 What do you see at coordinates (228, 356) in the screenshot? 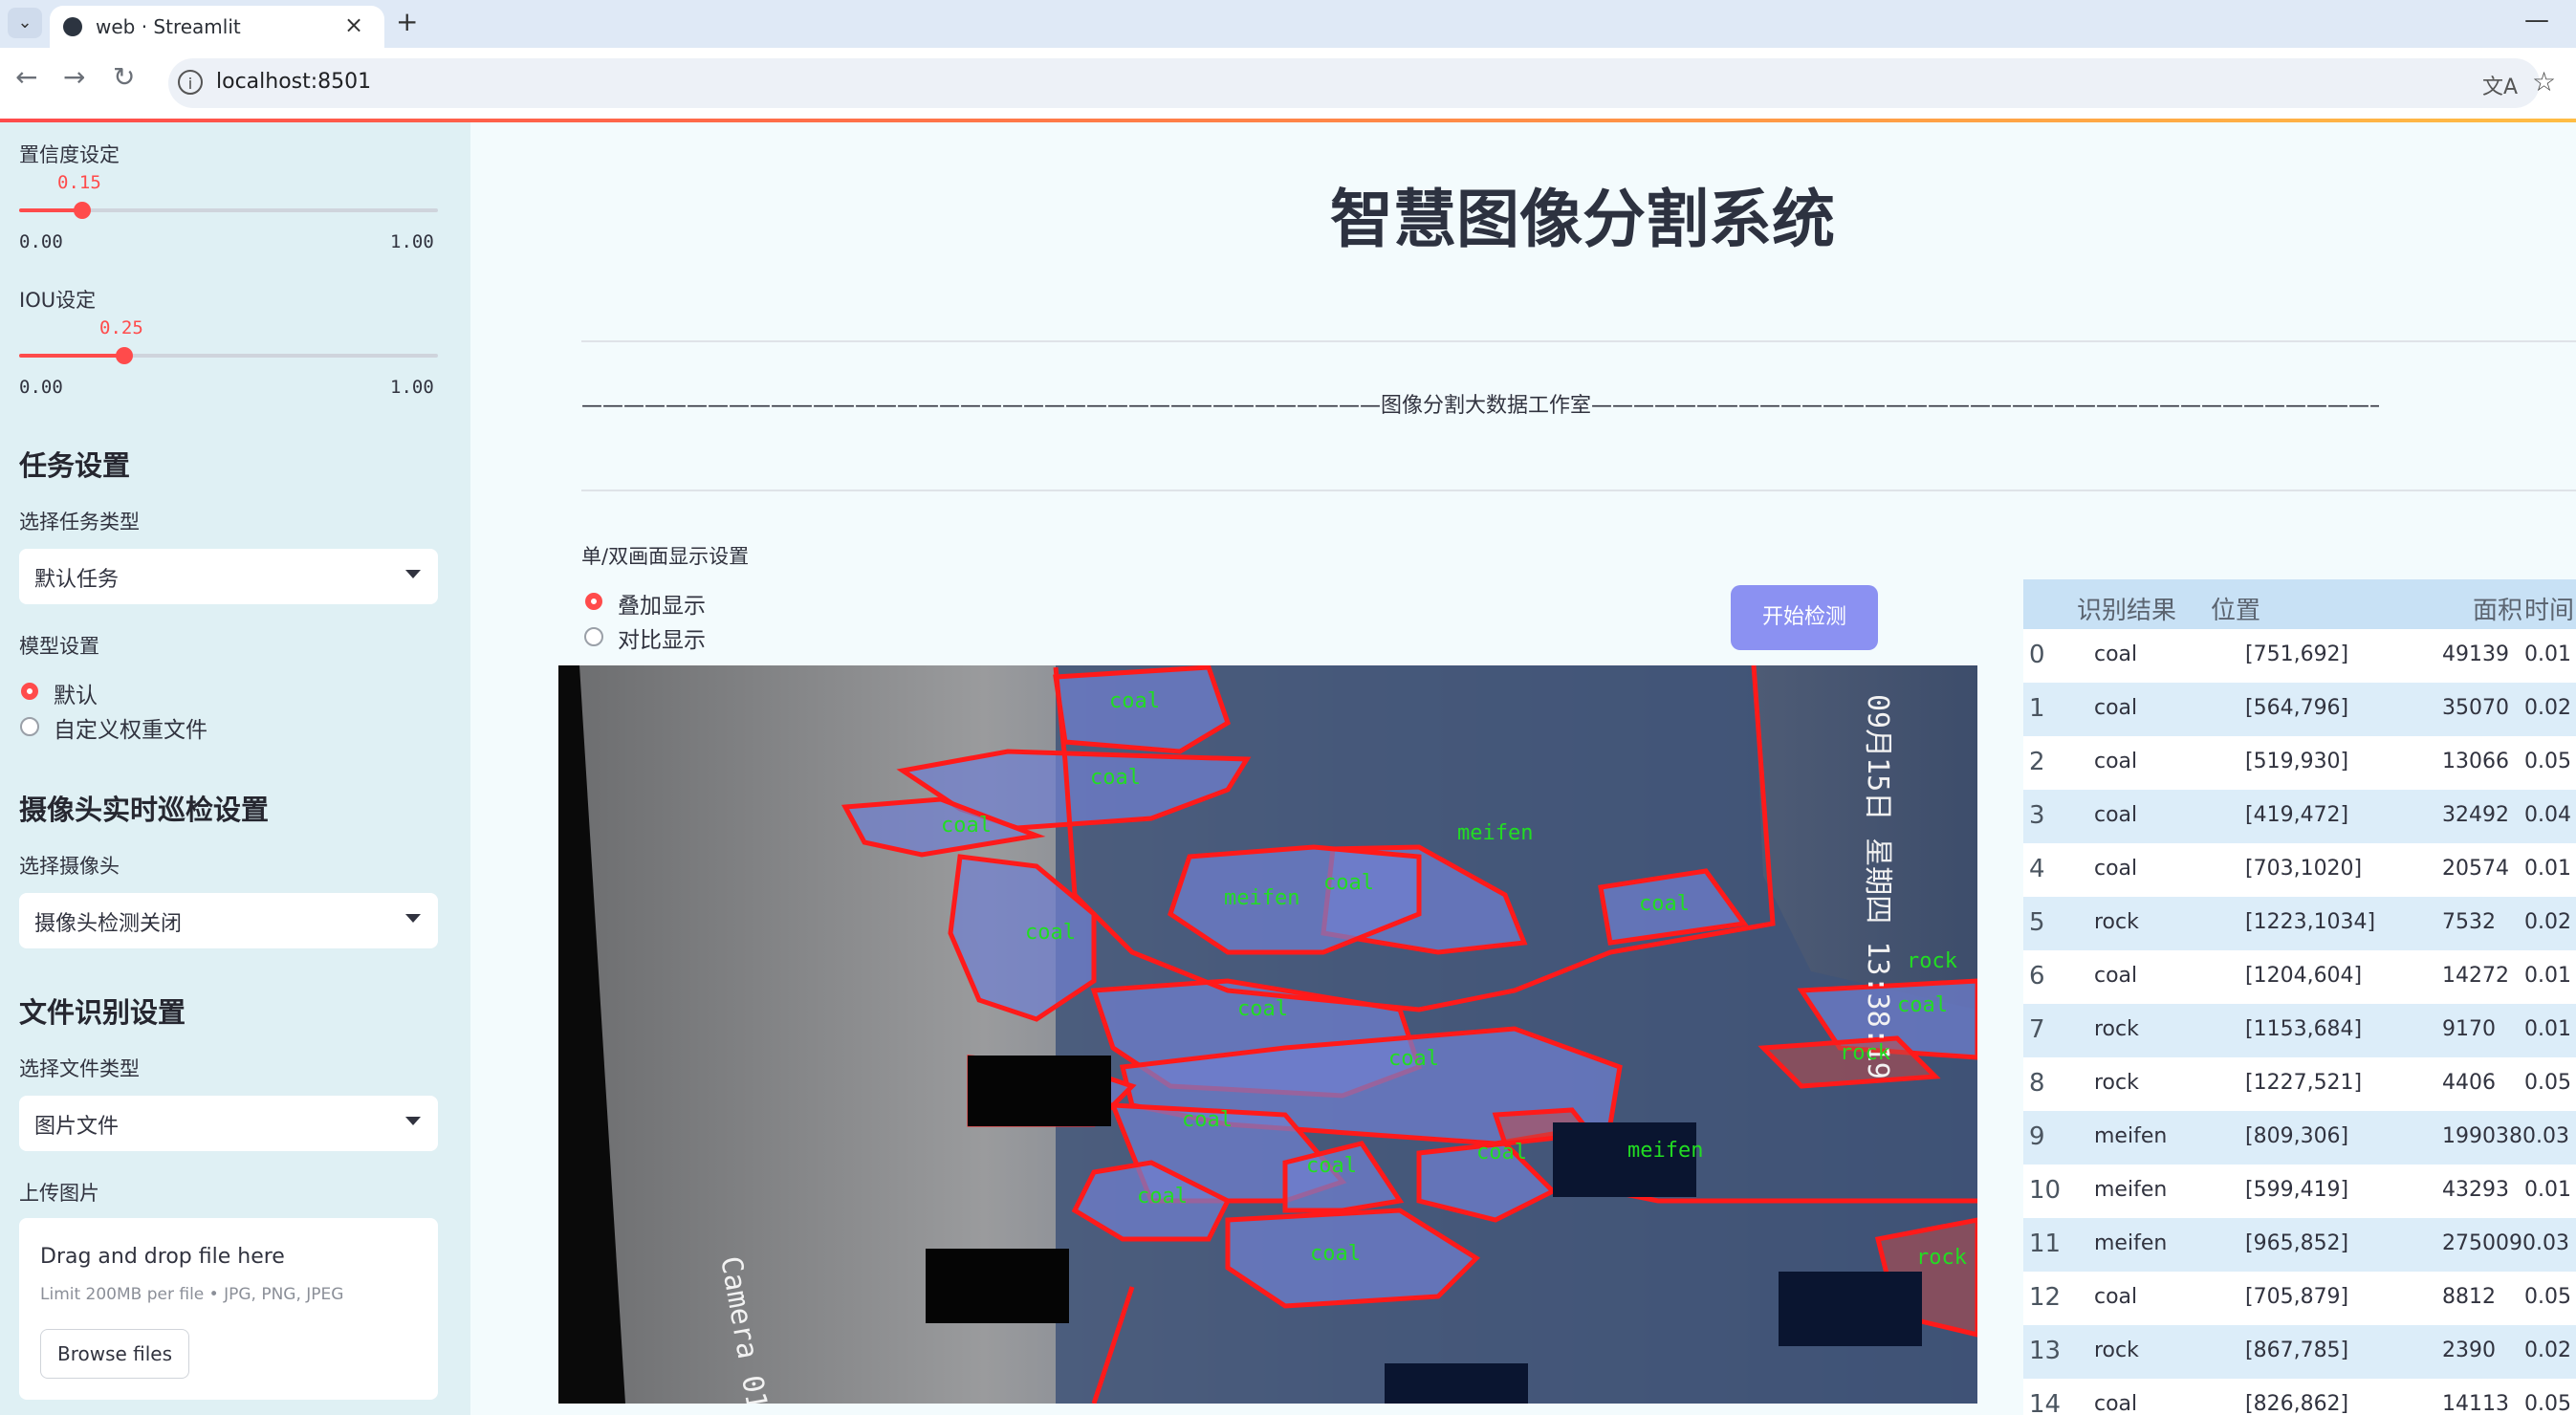
I see `iou-slider-track` at bounding box center [228, 356].